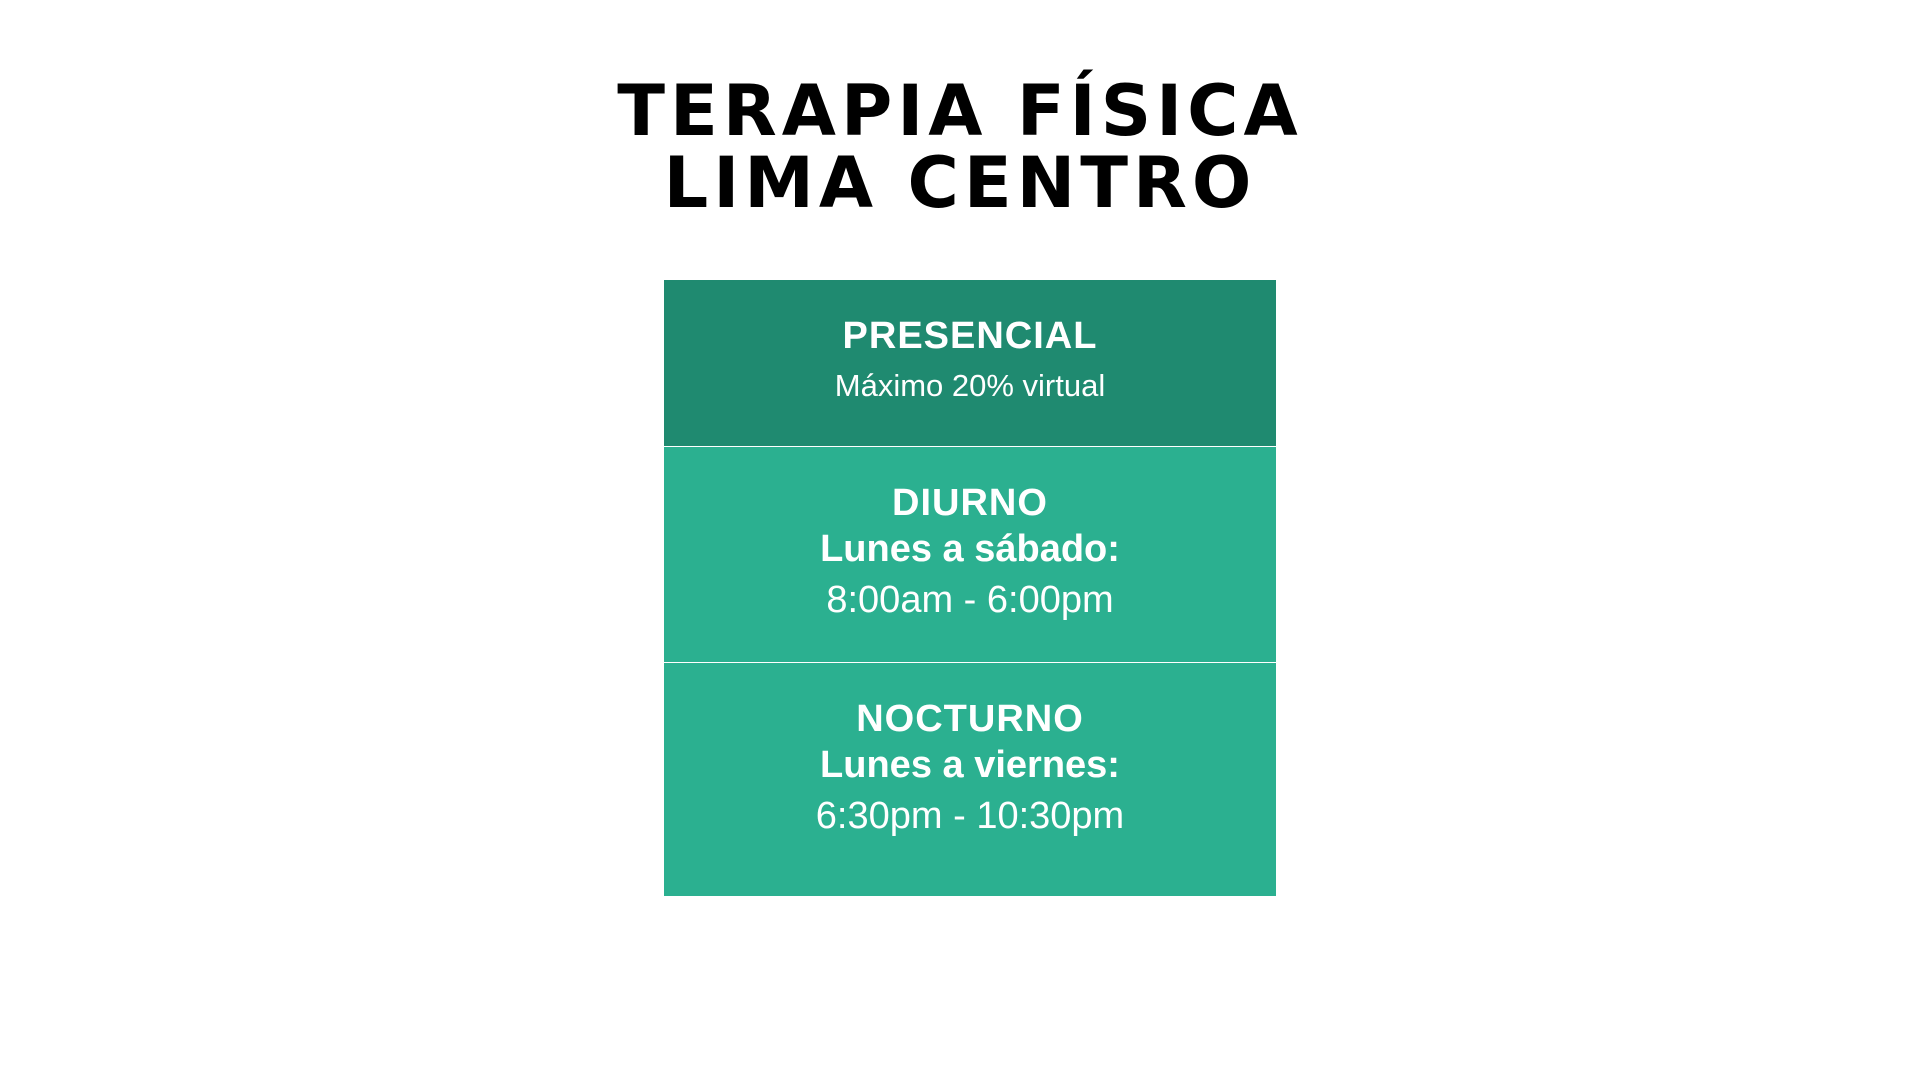 This screenshot has width=1920, height=1080. I want to click on nocturno-hours: 6:30pm - 10:30pm, so click(970, 816).